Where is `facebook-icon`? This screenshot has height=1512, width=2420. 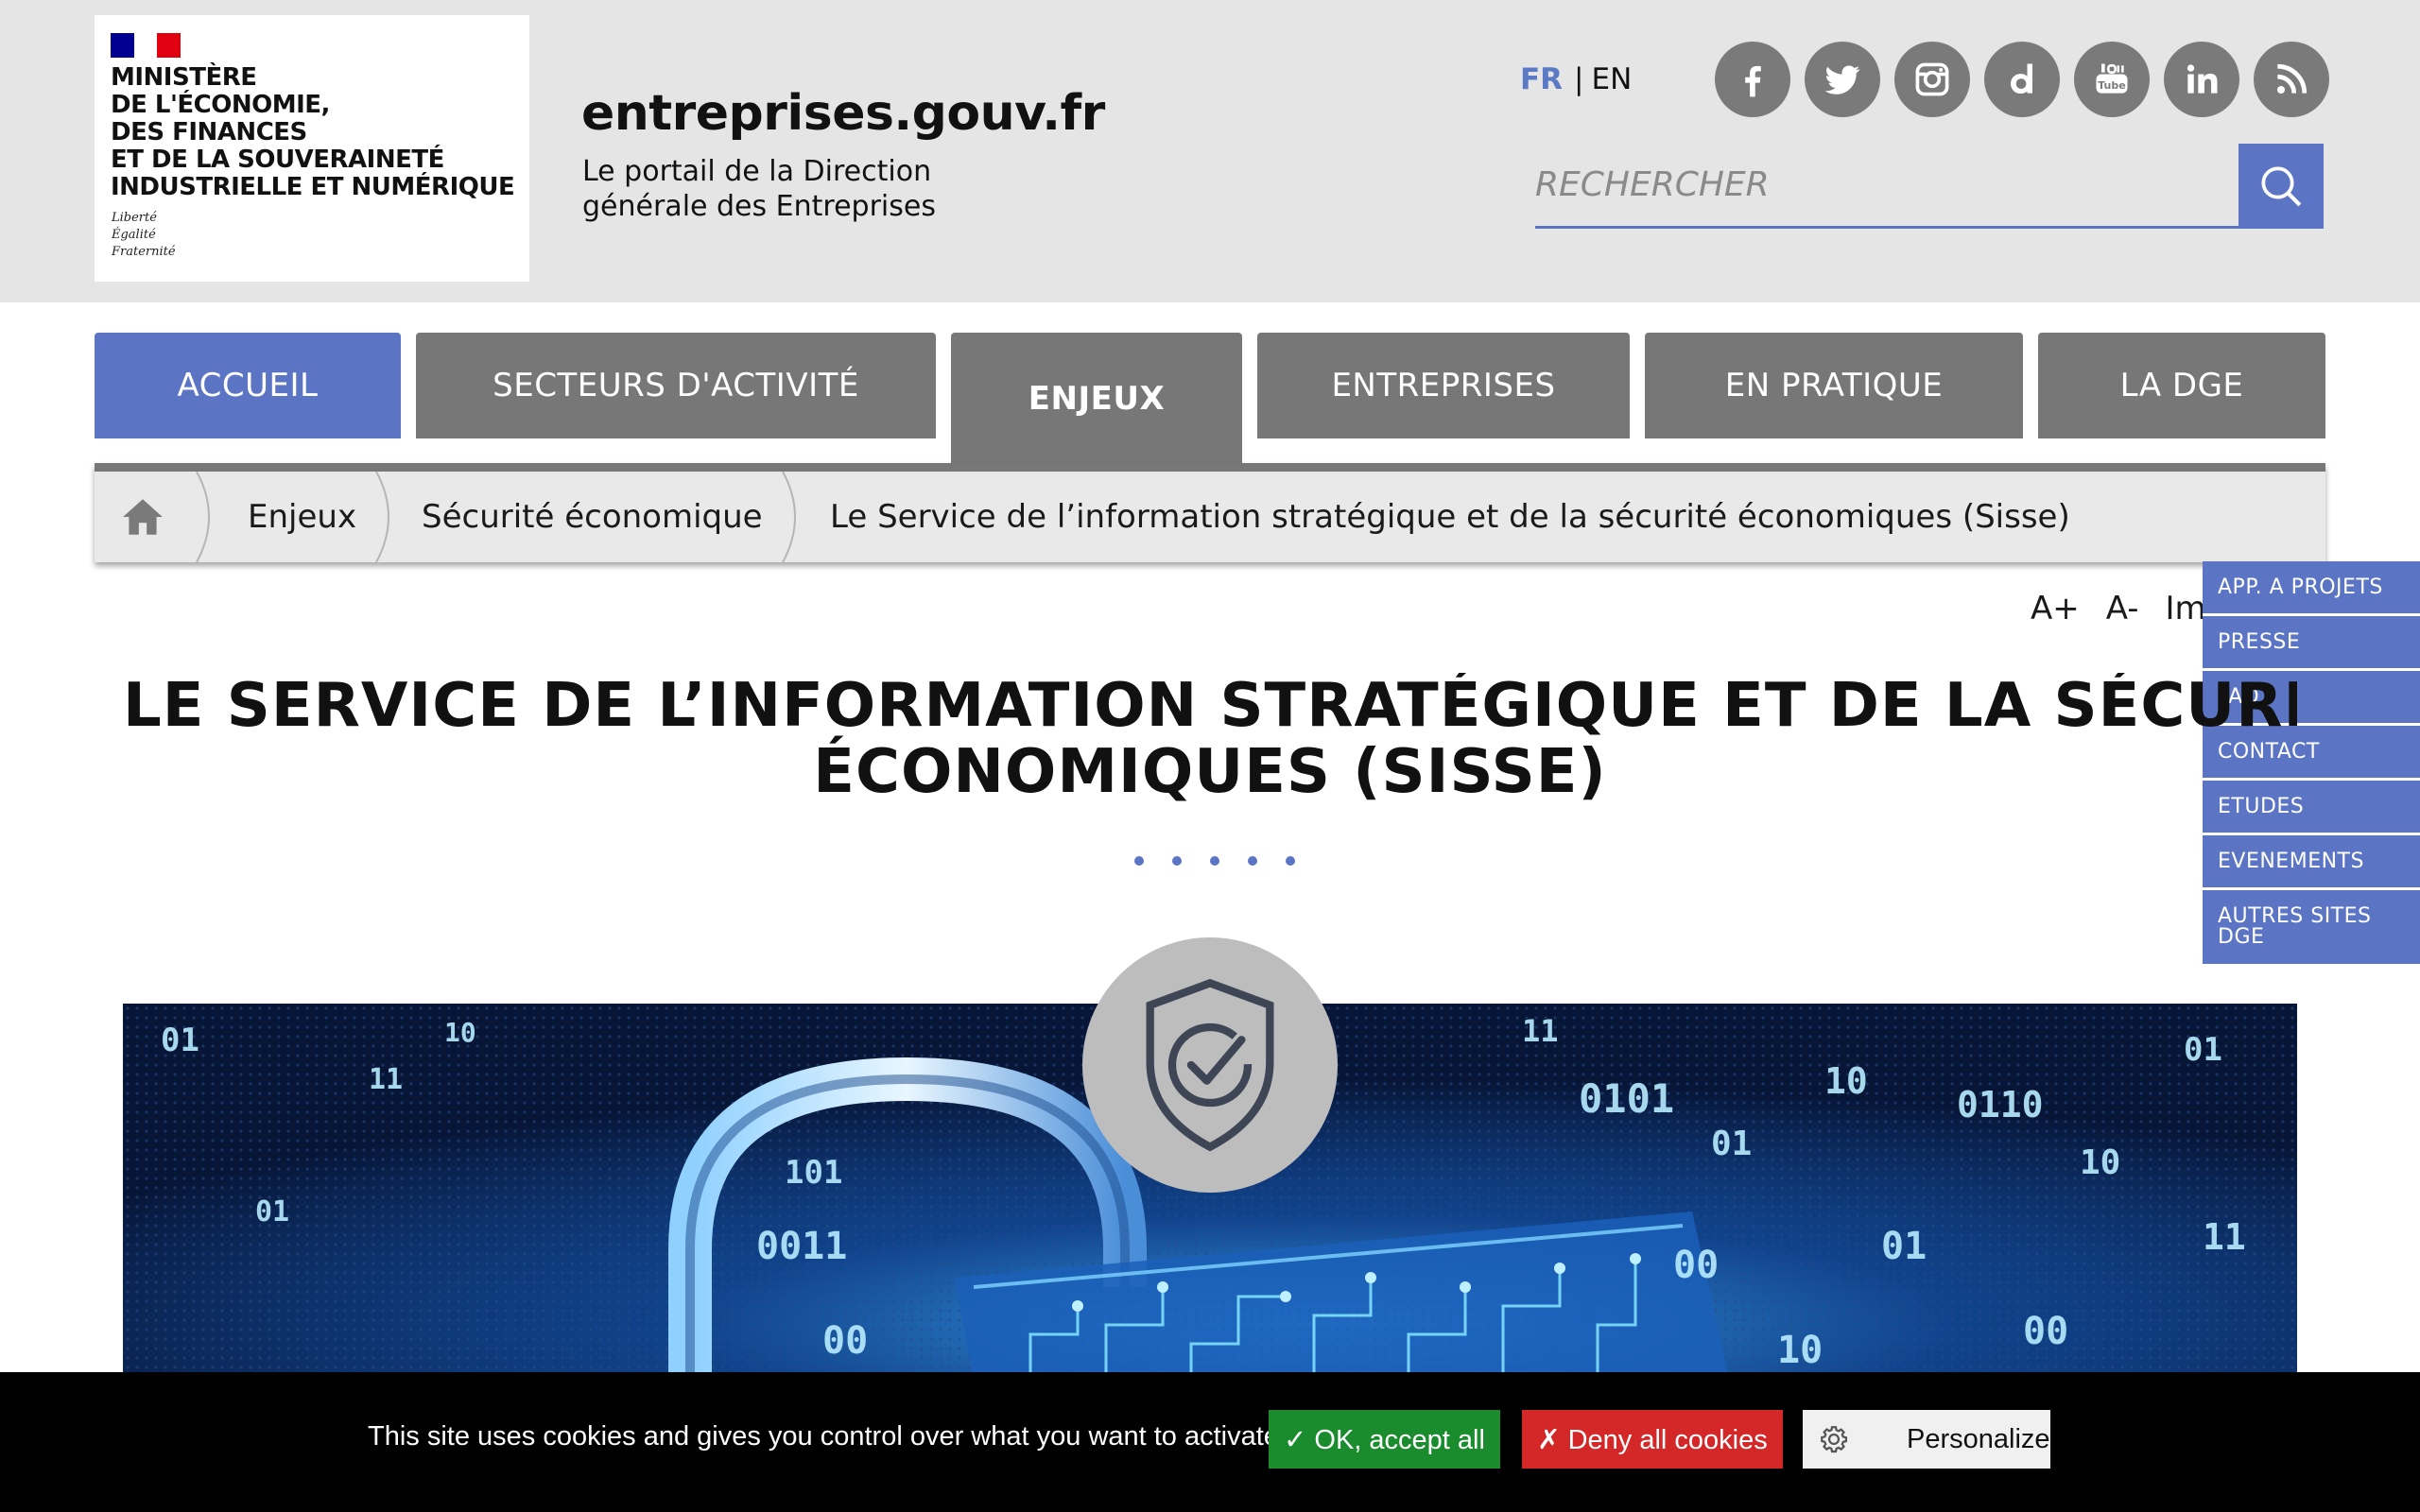 facebook-icon is located at coordinates (1752, 79).